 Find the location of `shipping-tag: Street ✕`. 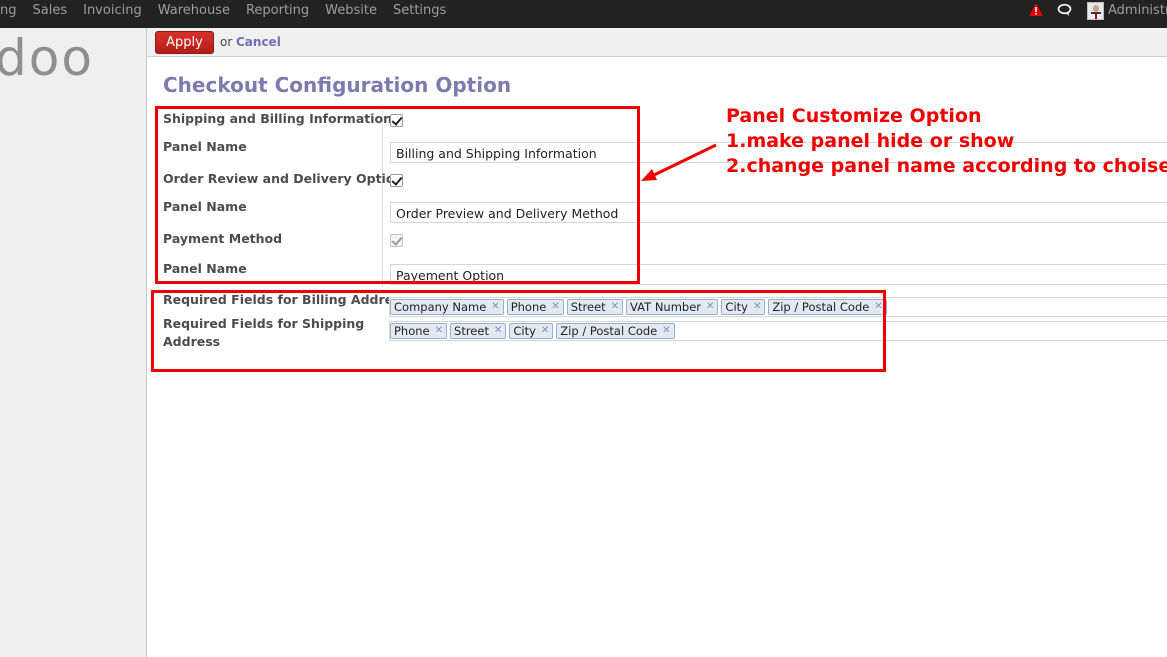

shipping-tag: Street ✕ is located at coordinates (478, 331).